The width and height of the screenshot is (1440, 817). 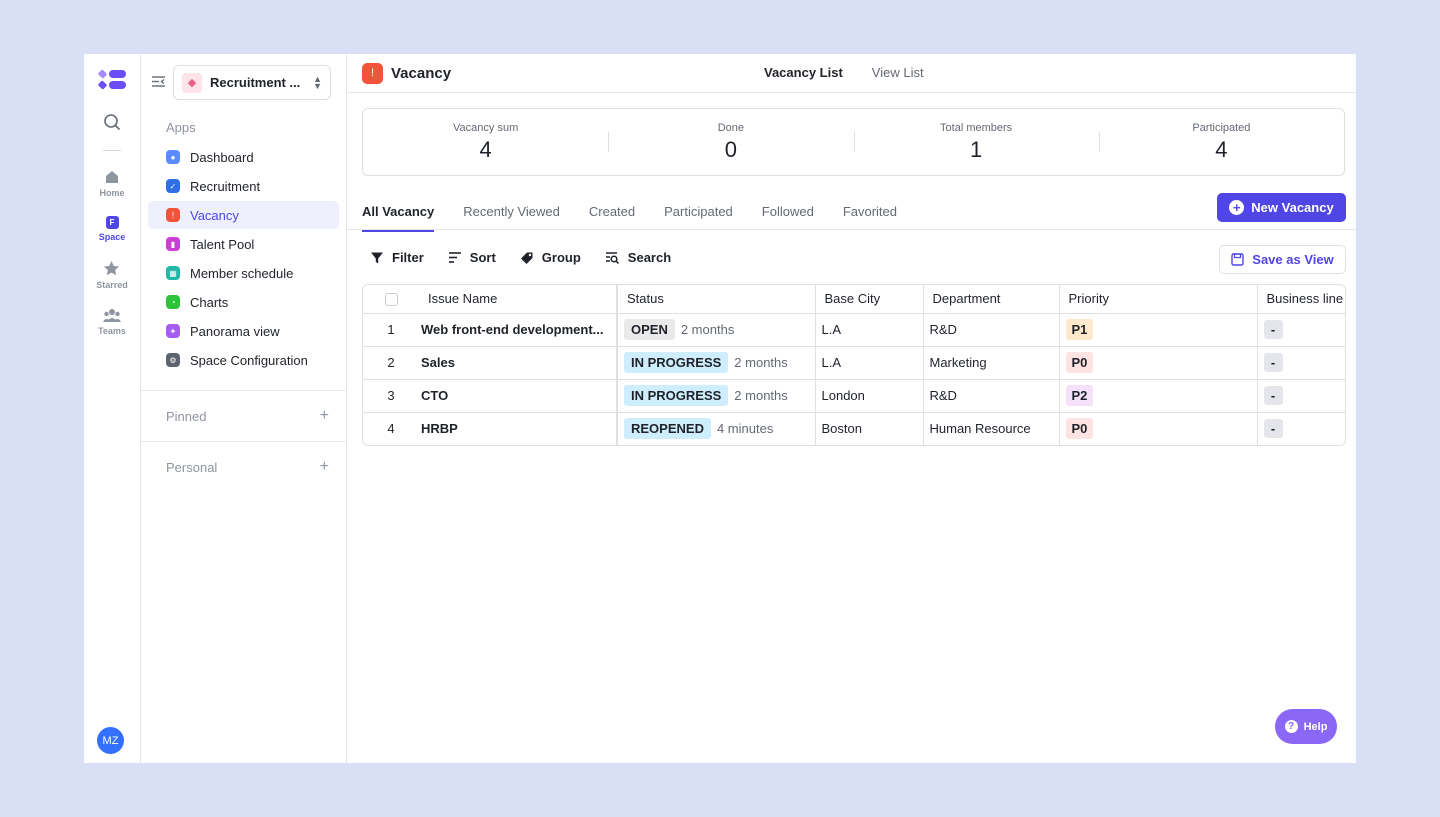 I want to click on priority-cell: P1, so click(x=1158, y=330).